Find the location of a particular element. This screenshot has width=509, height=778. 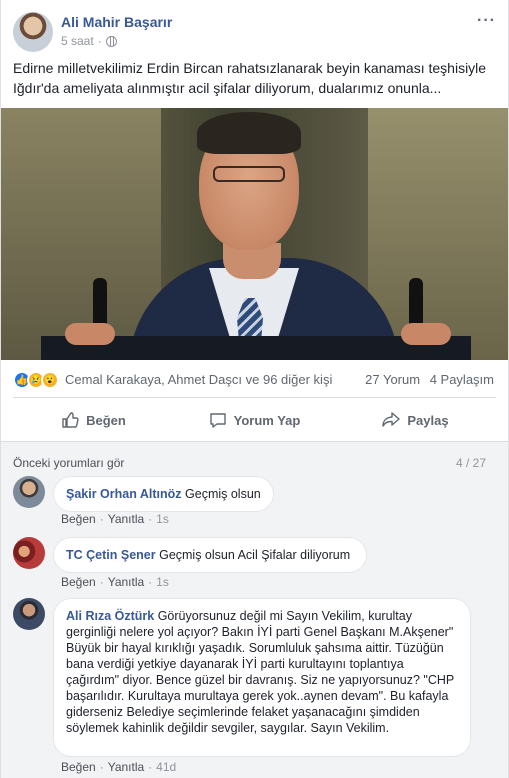

engagement-counts: 27 Yorum 4 Paylaşım is located at coordinates (429, 379).